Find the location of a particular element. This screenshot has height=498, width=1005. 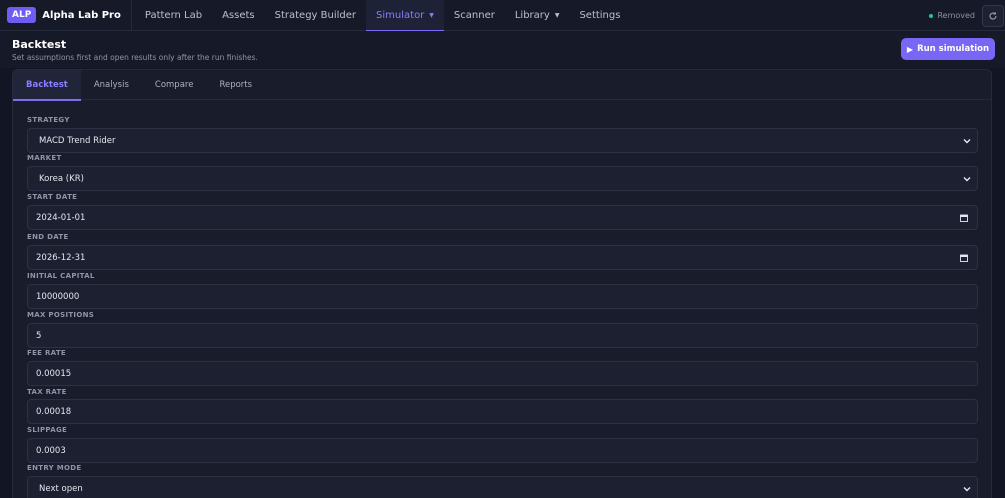

end-date-input: 2026-12-31 is located at coordinates (502, 257).